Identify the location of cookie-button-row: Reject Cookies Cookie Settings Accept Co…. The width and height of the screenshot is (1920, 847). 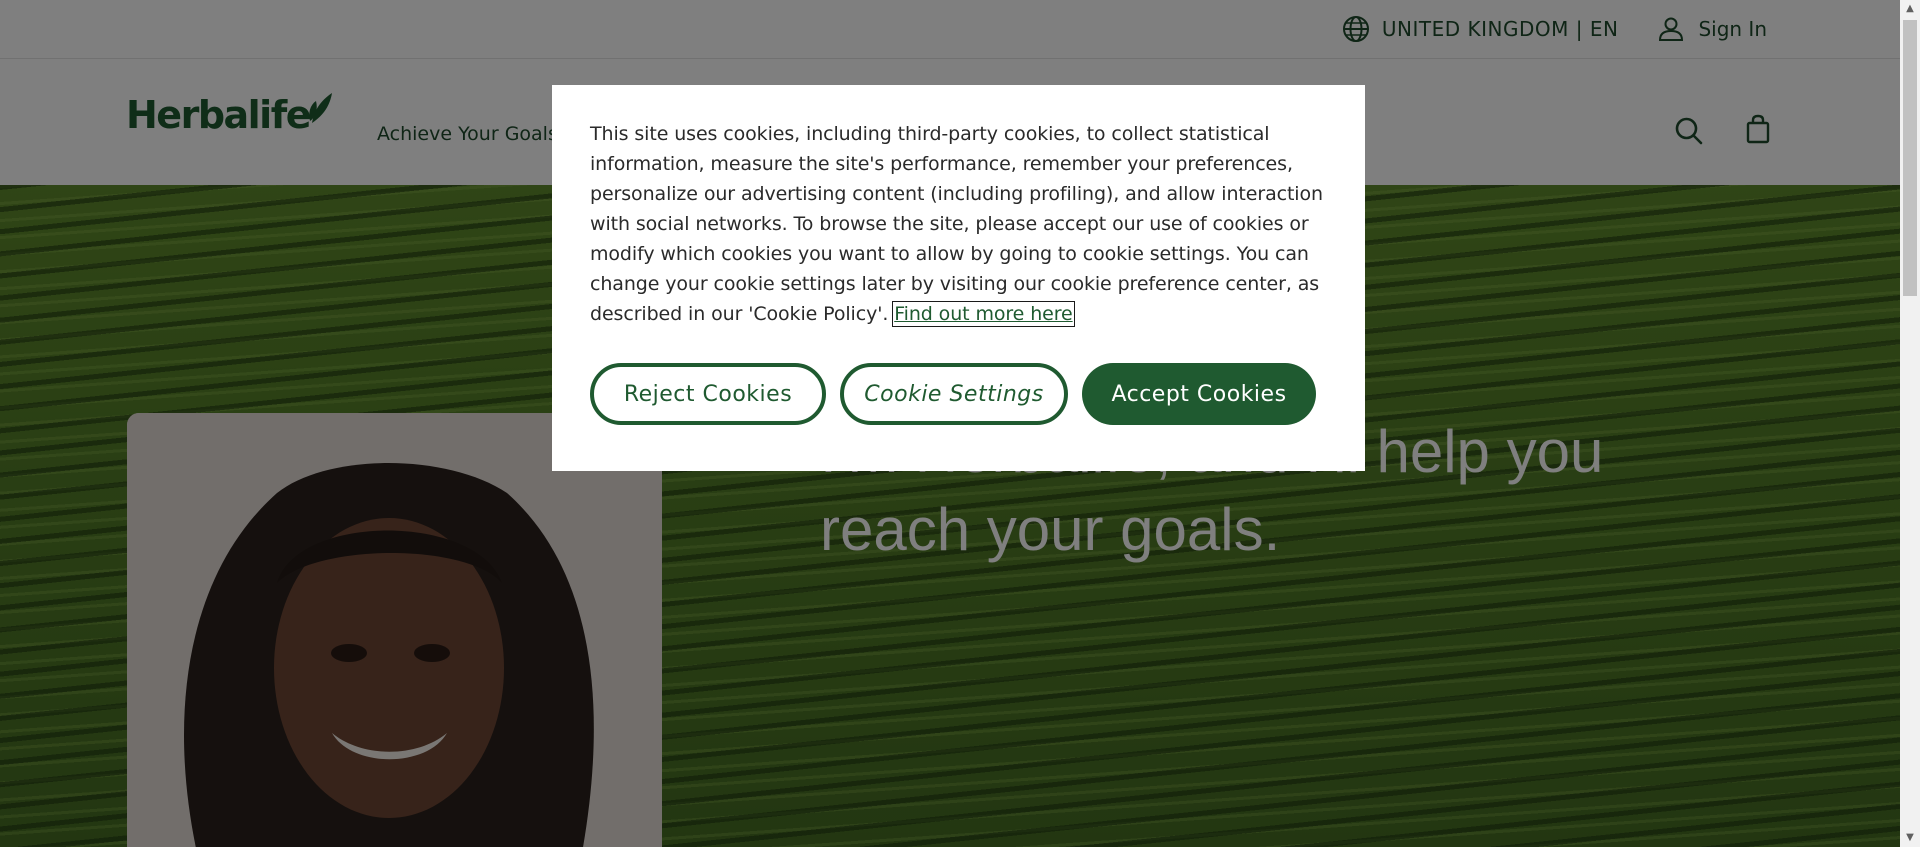
(958, 394).